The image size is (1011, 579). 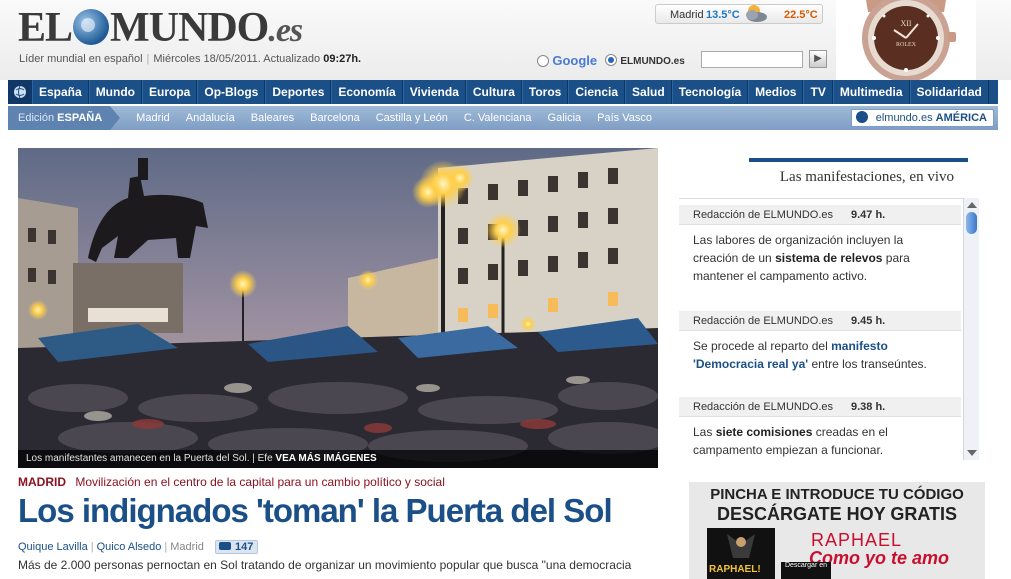 I want to click on nav-item-salud: Salud, so click(x=648, y=92).